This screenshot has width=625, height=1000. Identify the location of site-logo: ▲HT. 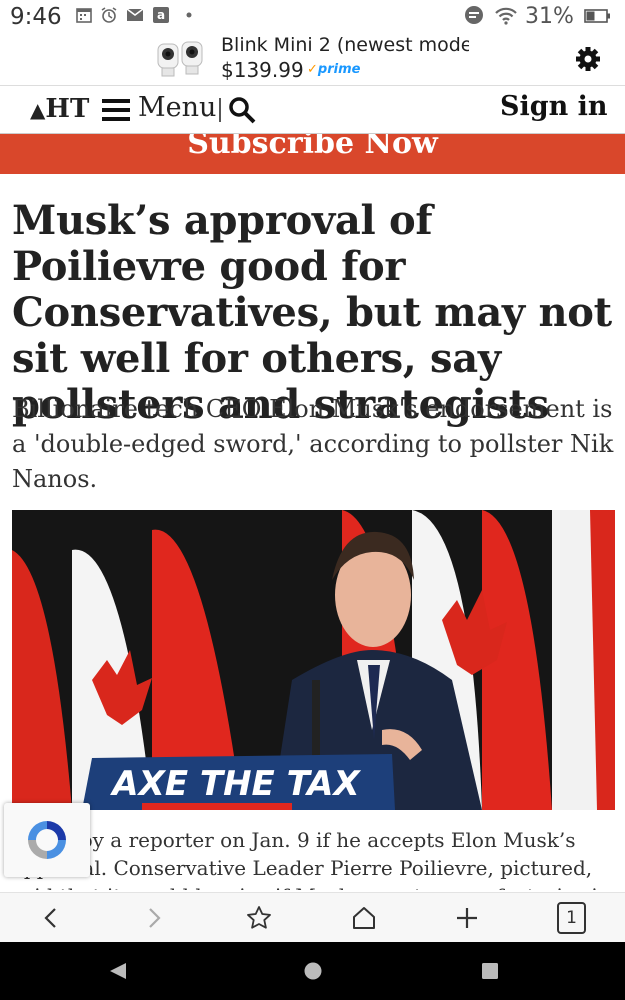
(59, 109).